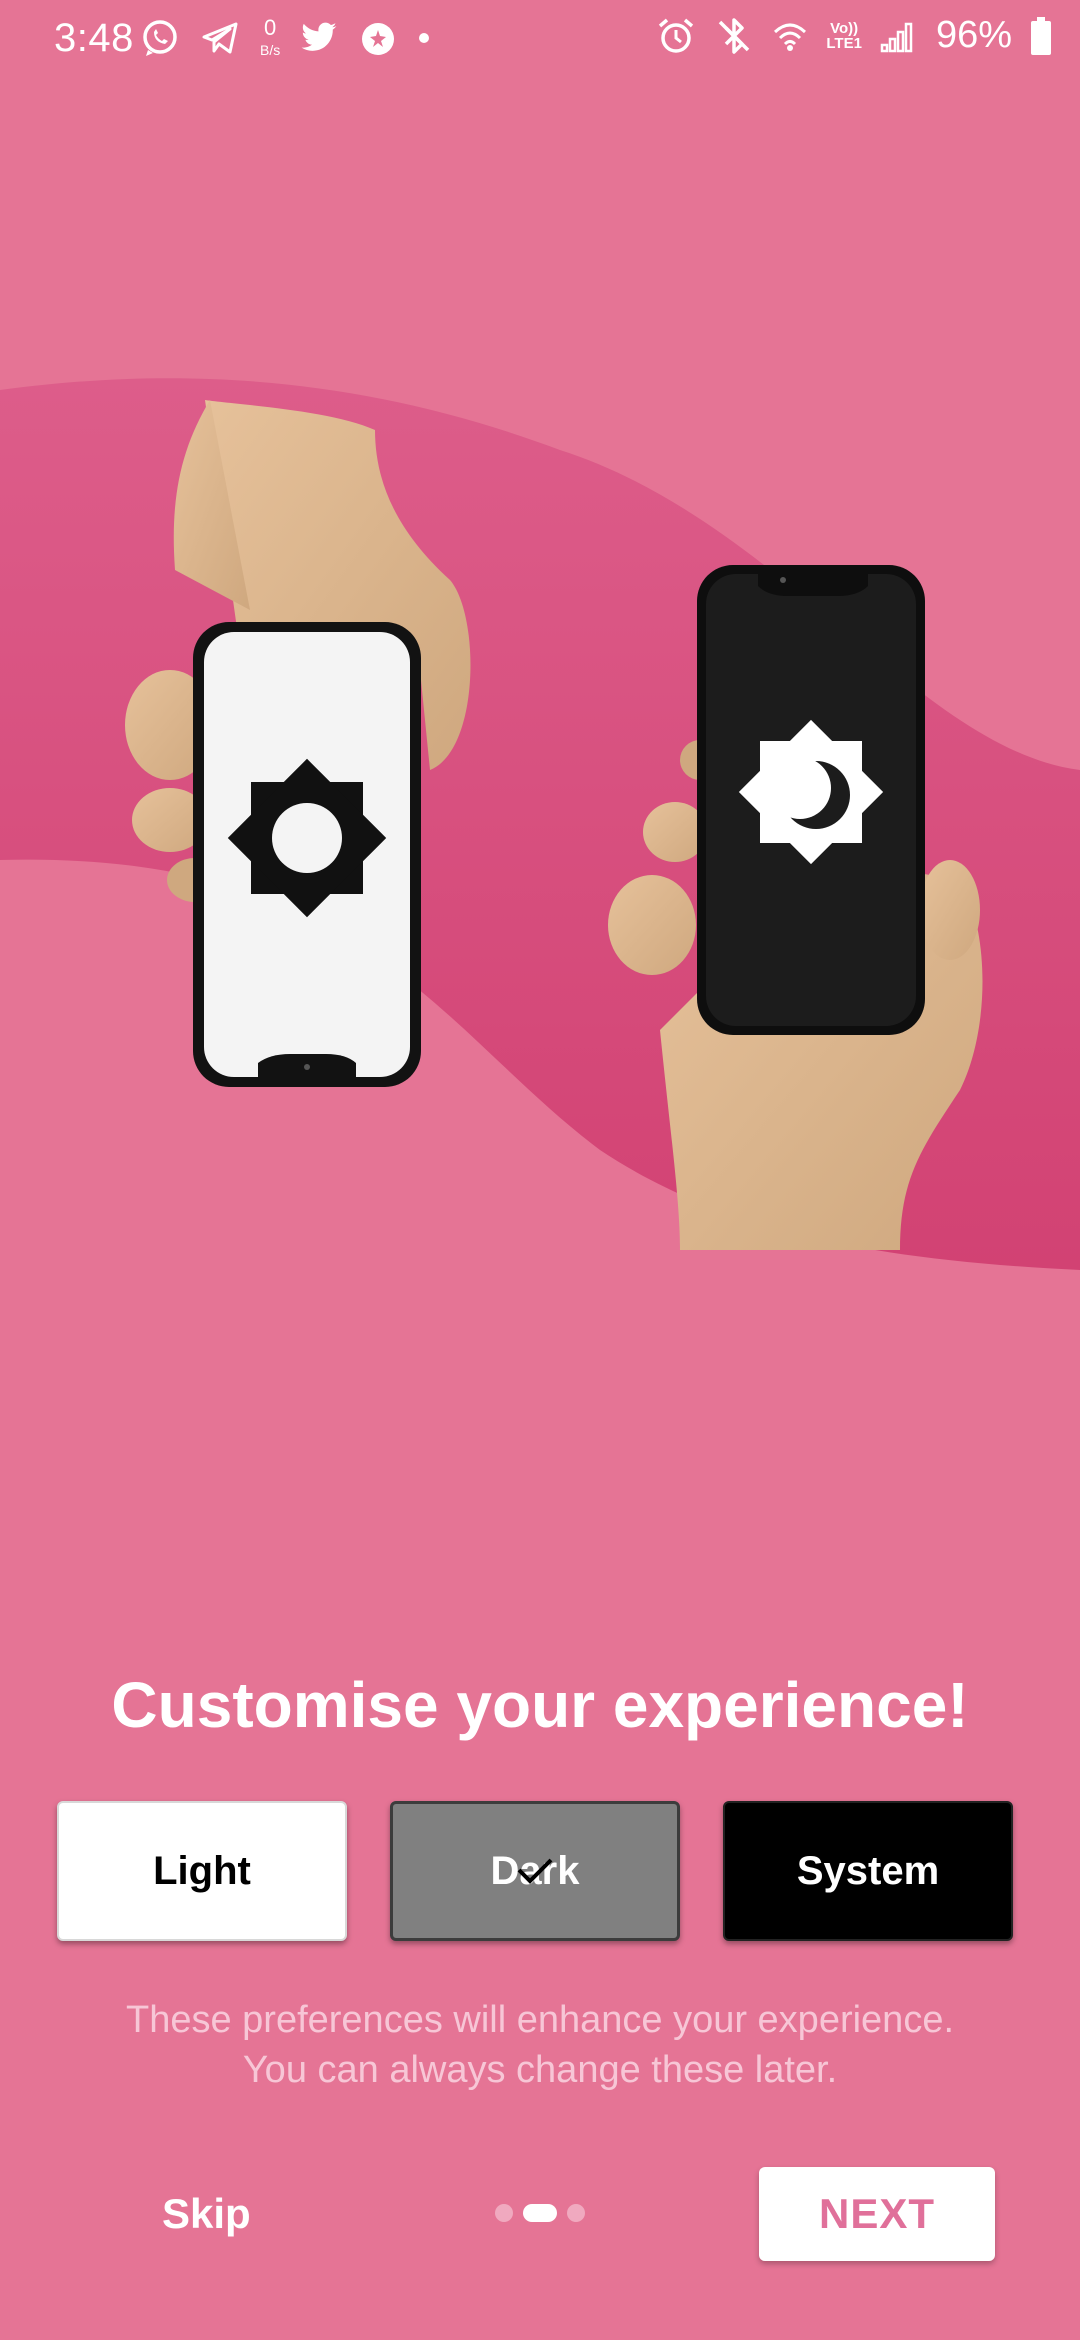  I want to click on lte-text: LTE1, so click(844, 43).